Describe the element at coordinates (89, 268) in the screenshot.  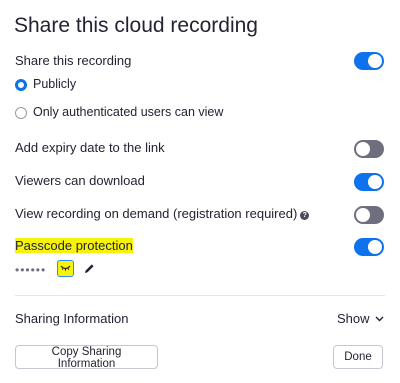
I see `pencil-icon` at that location.